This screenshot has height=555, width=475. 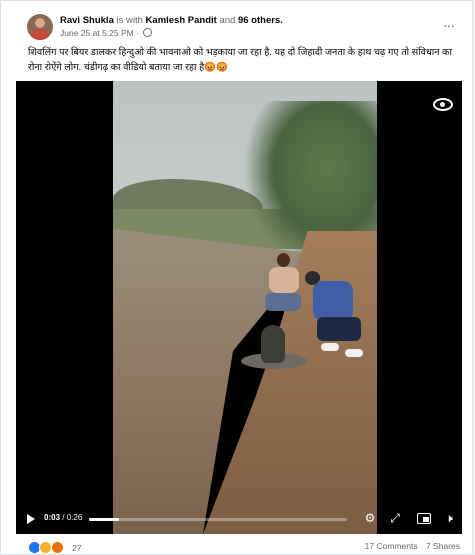 What do you see at coordinates (77, 547) in the screenshot?
I see `reaction-count: 27` at bounding box center [77, 547].